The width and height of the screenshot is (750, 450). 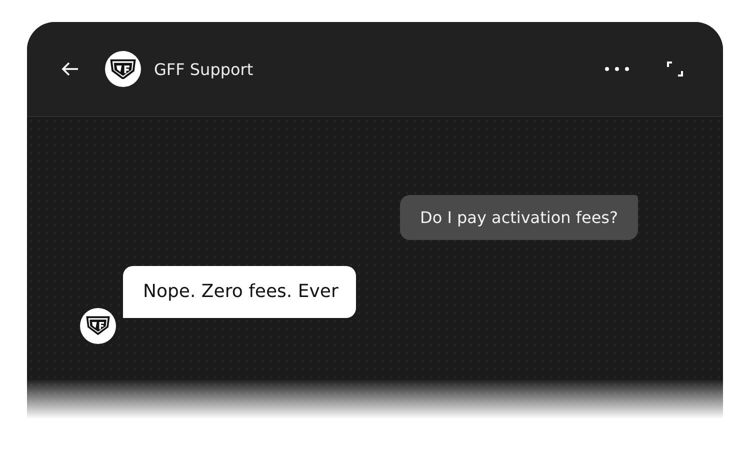 I want to click on expand-icon, so click(x=675, y=69).